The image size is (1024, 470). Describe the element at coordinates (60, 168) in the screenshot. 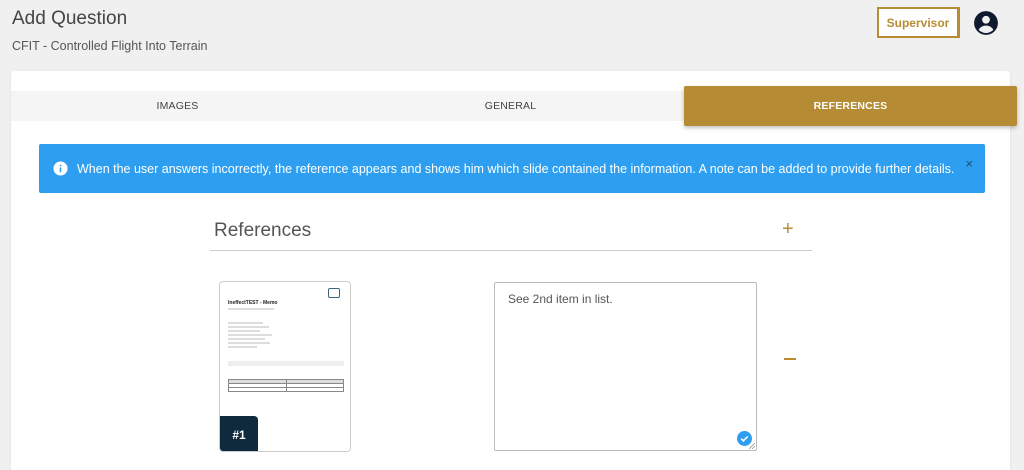

I see `info-icon` at that location.